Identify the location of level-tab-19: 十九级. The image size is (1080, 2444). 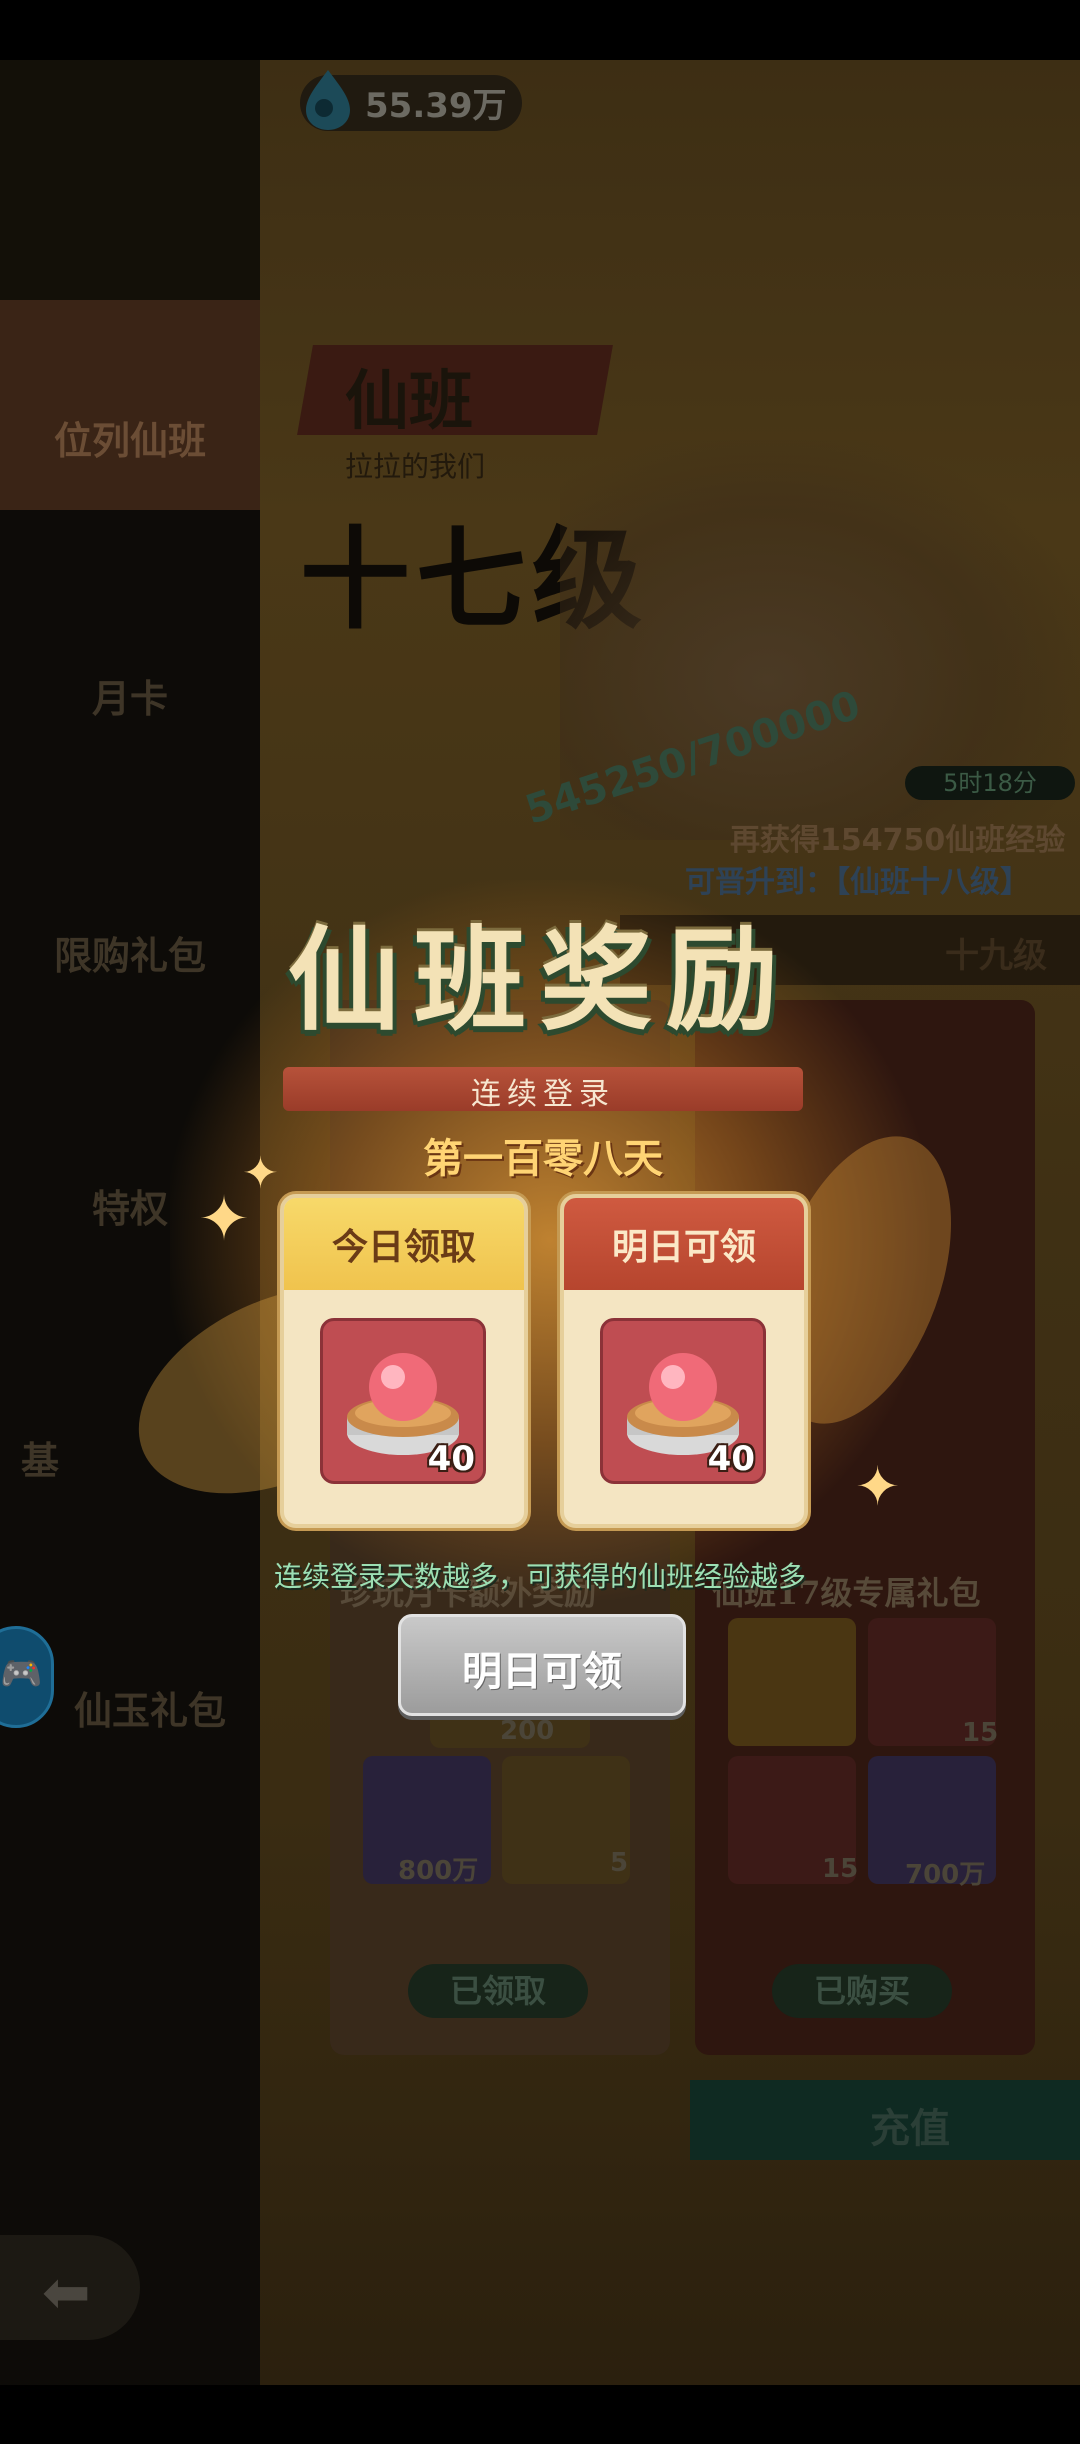
(996, 952).